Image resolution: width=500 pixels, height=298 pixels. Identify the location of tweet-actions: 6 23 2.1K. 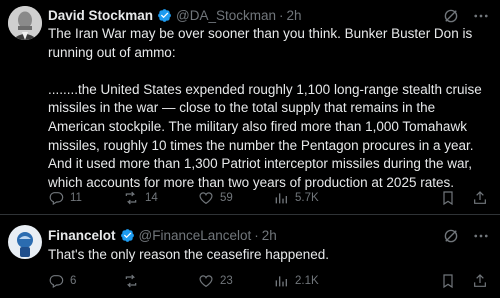
(268, 281).